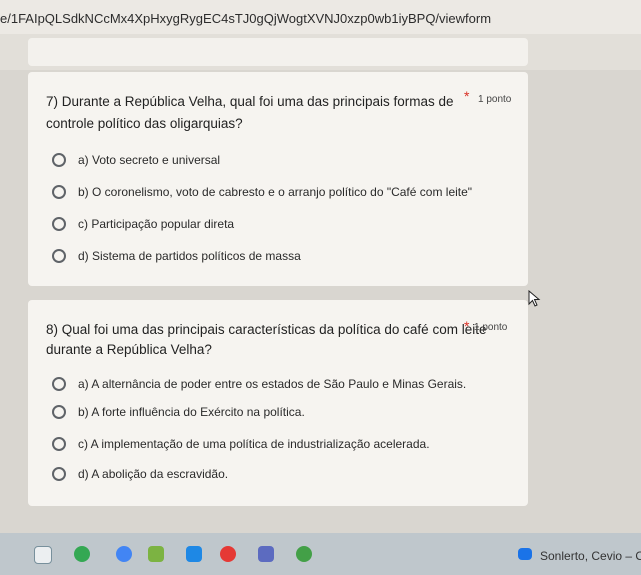  What do you see at coordinates (525, 554) in the screenshot?
I see `play-icon` at bounding box center [525, 554].